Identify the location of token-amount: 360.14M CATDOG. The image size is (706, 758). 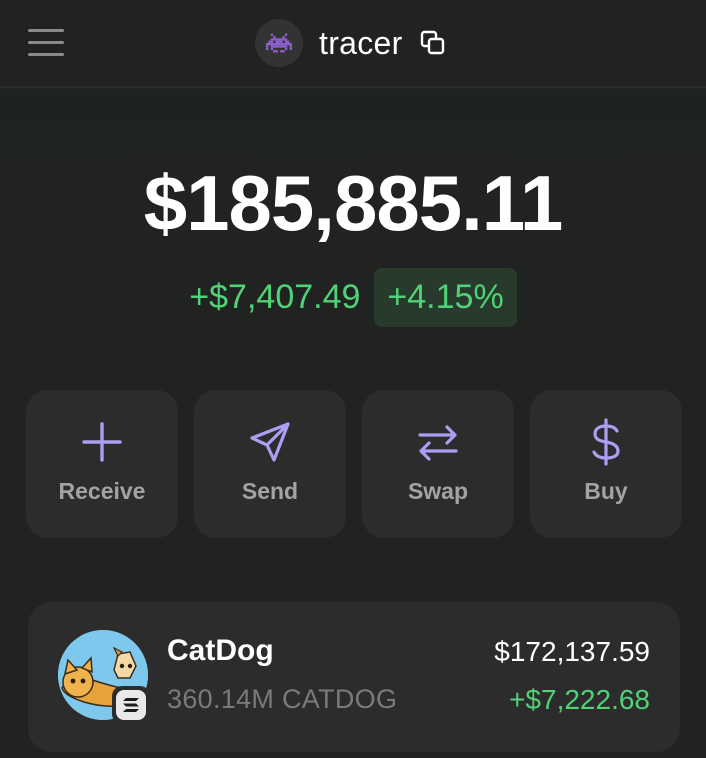
(282, 699).